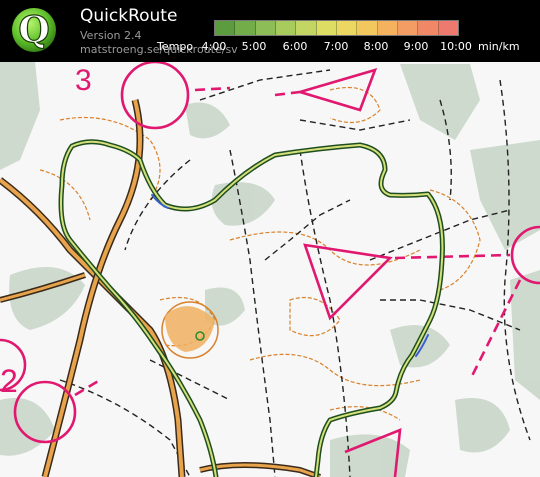 Image resolution: width=540 pixels, height=477 pixels. Describe the element at coordinates (456, 46) in the screenshot. I see `tempo-tick: 10:00` at that location.